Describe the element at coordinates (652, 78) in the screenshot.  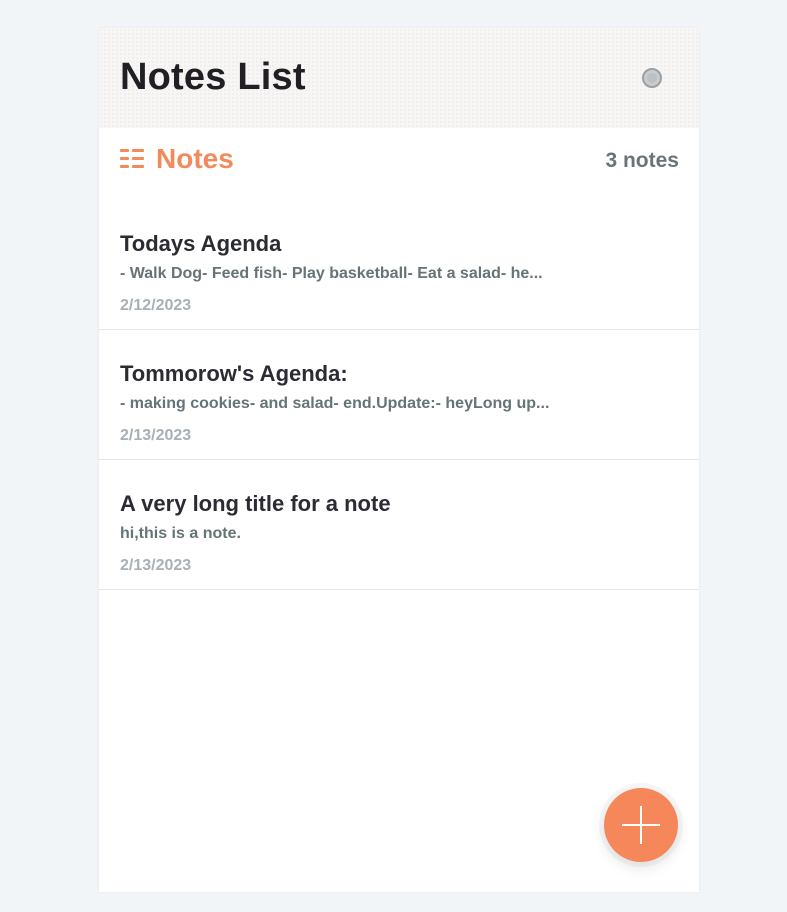
I see `theme-toggle-icon` at that location.